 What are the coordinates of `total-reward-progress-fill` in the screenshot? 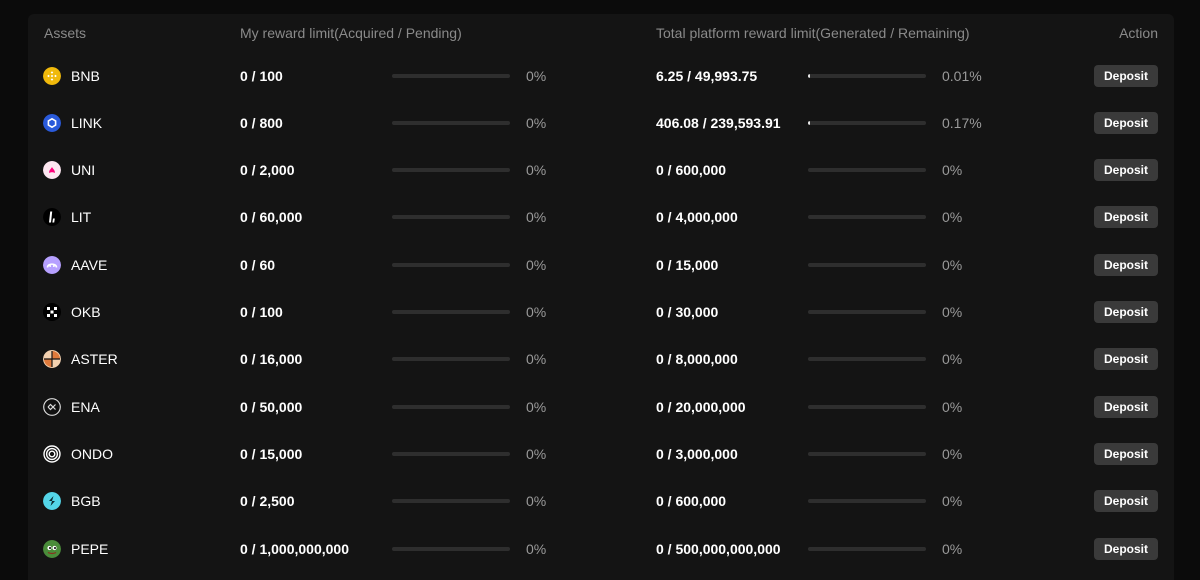 It's located at (809, 75).